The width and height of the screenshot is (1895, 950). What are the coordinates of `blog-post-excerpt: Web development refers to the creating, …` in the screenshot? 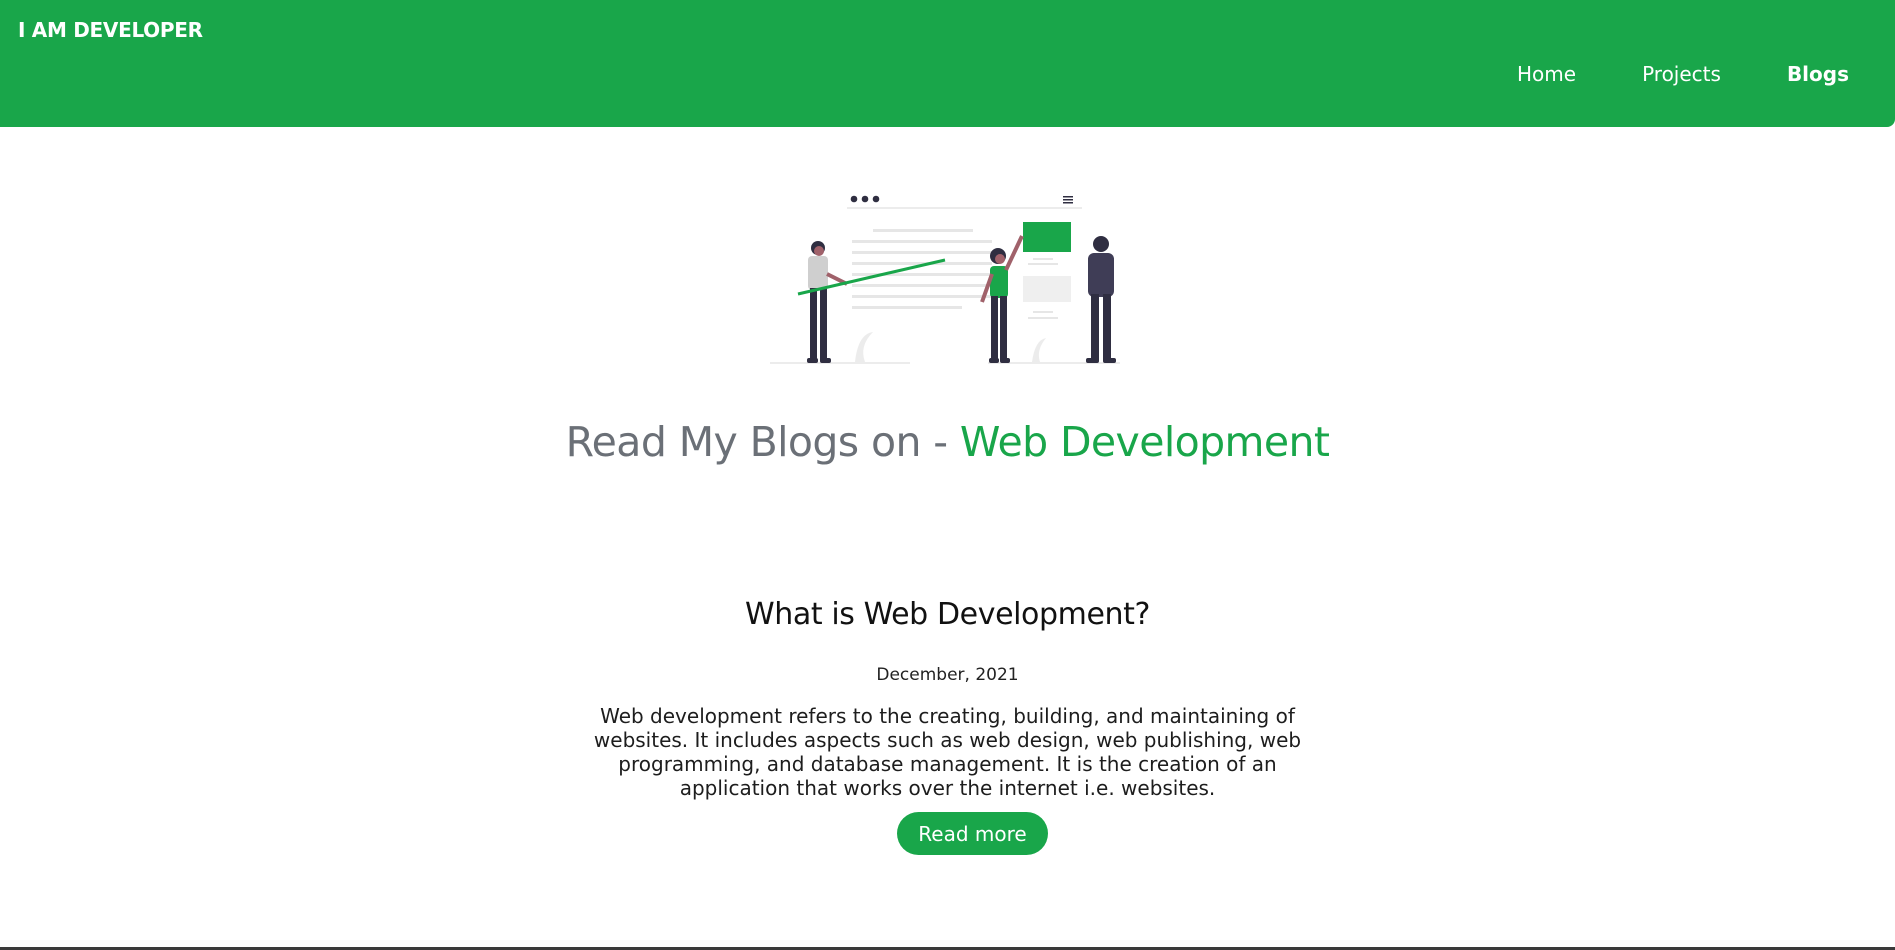 It's located at (947, 752).